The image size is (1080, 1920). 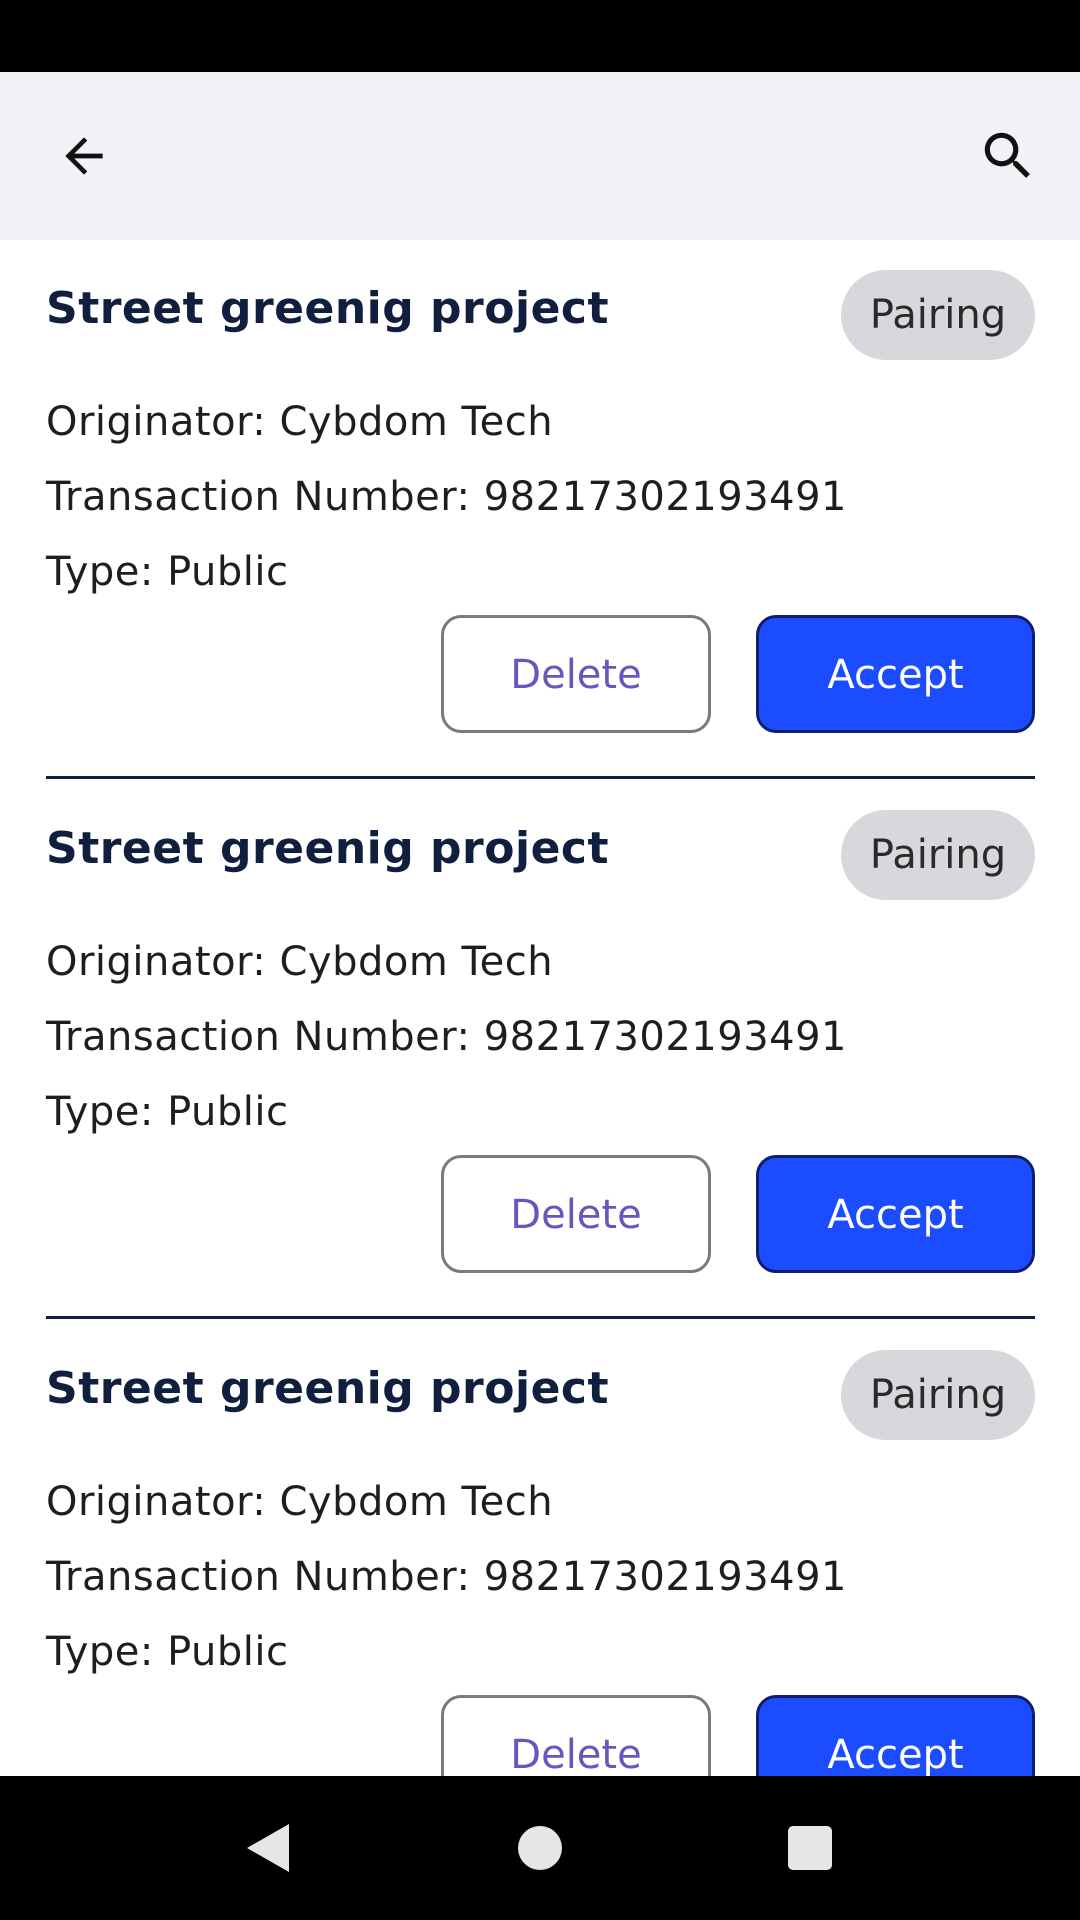 I want to click on search-button, so click(x=1008, y=156).